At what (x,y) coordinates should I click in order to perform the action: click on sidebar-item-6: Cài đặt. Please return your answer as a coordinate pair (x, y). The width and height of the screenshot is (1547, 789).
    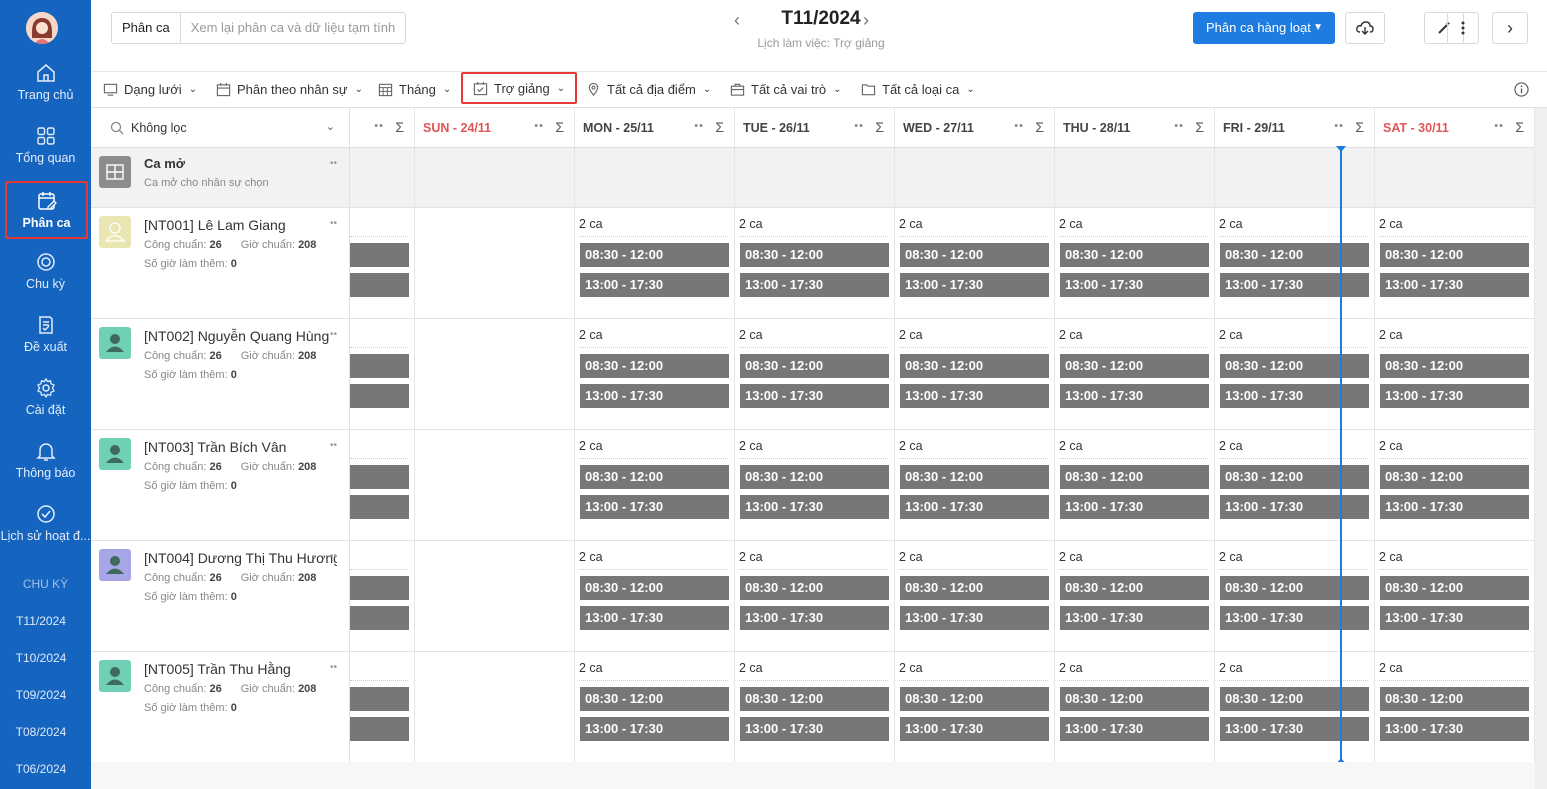
    Looking at the image, I should click on (45, 407).